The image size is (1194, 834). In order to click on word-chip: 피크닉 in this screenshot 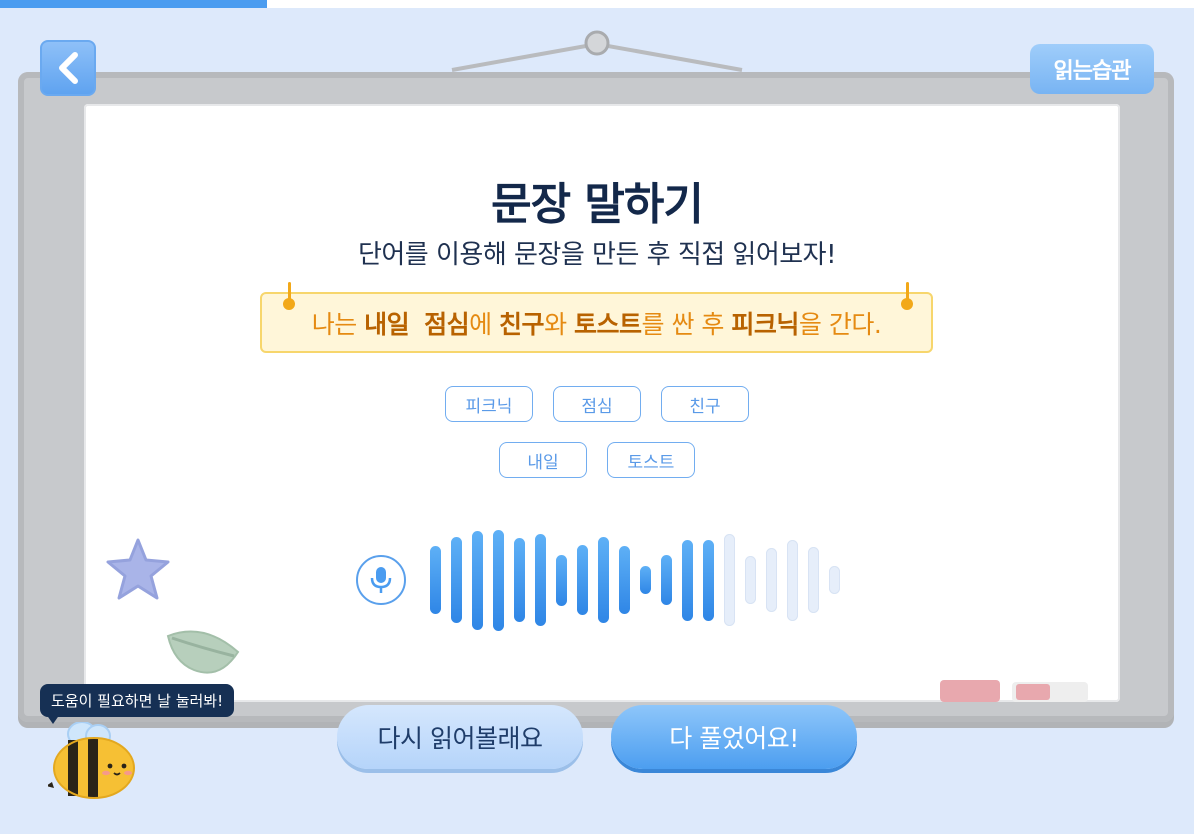, I will do `click(489, 404)`.